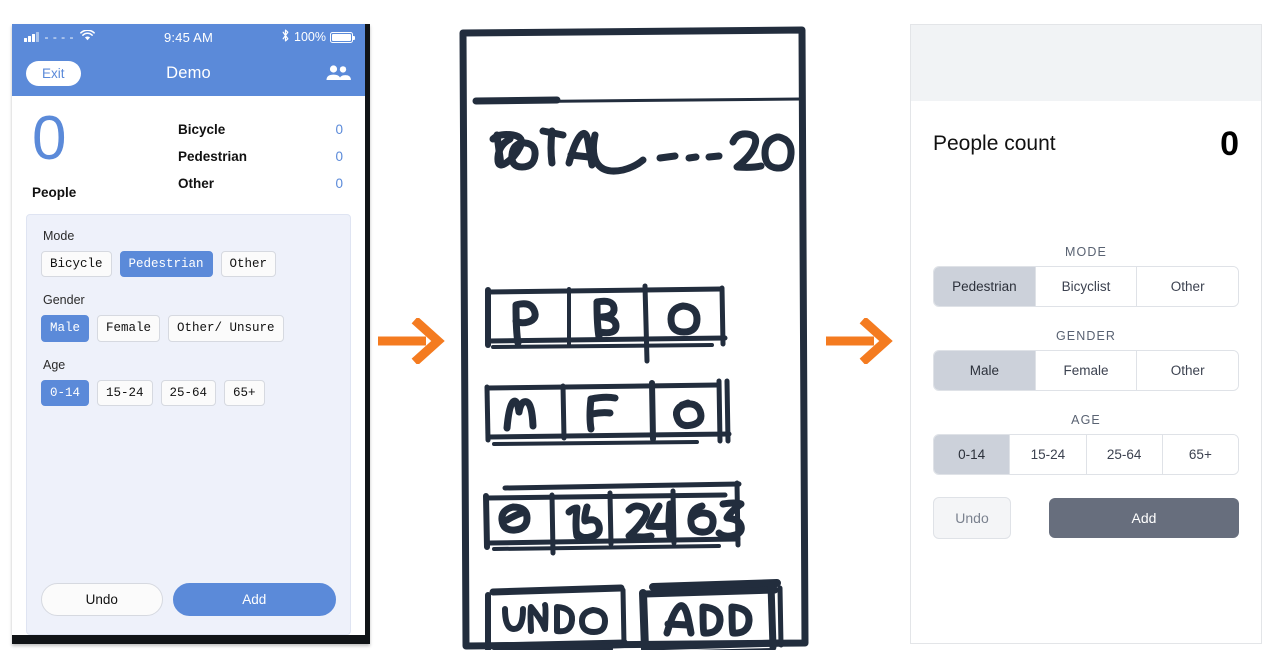  I want to click on gender-chip-list: Male Female Other/ Unsure, so click(188, 328).